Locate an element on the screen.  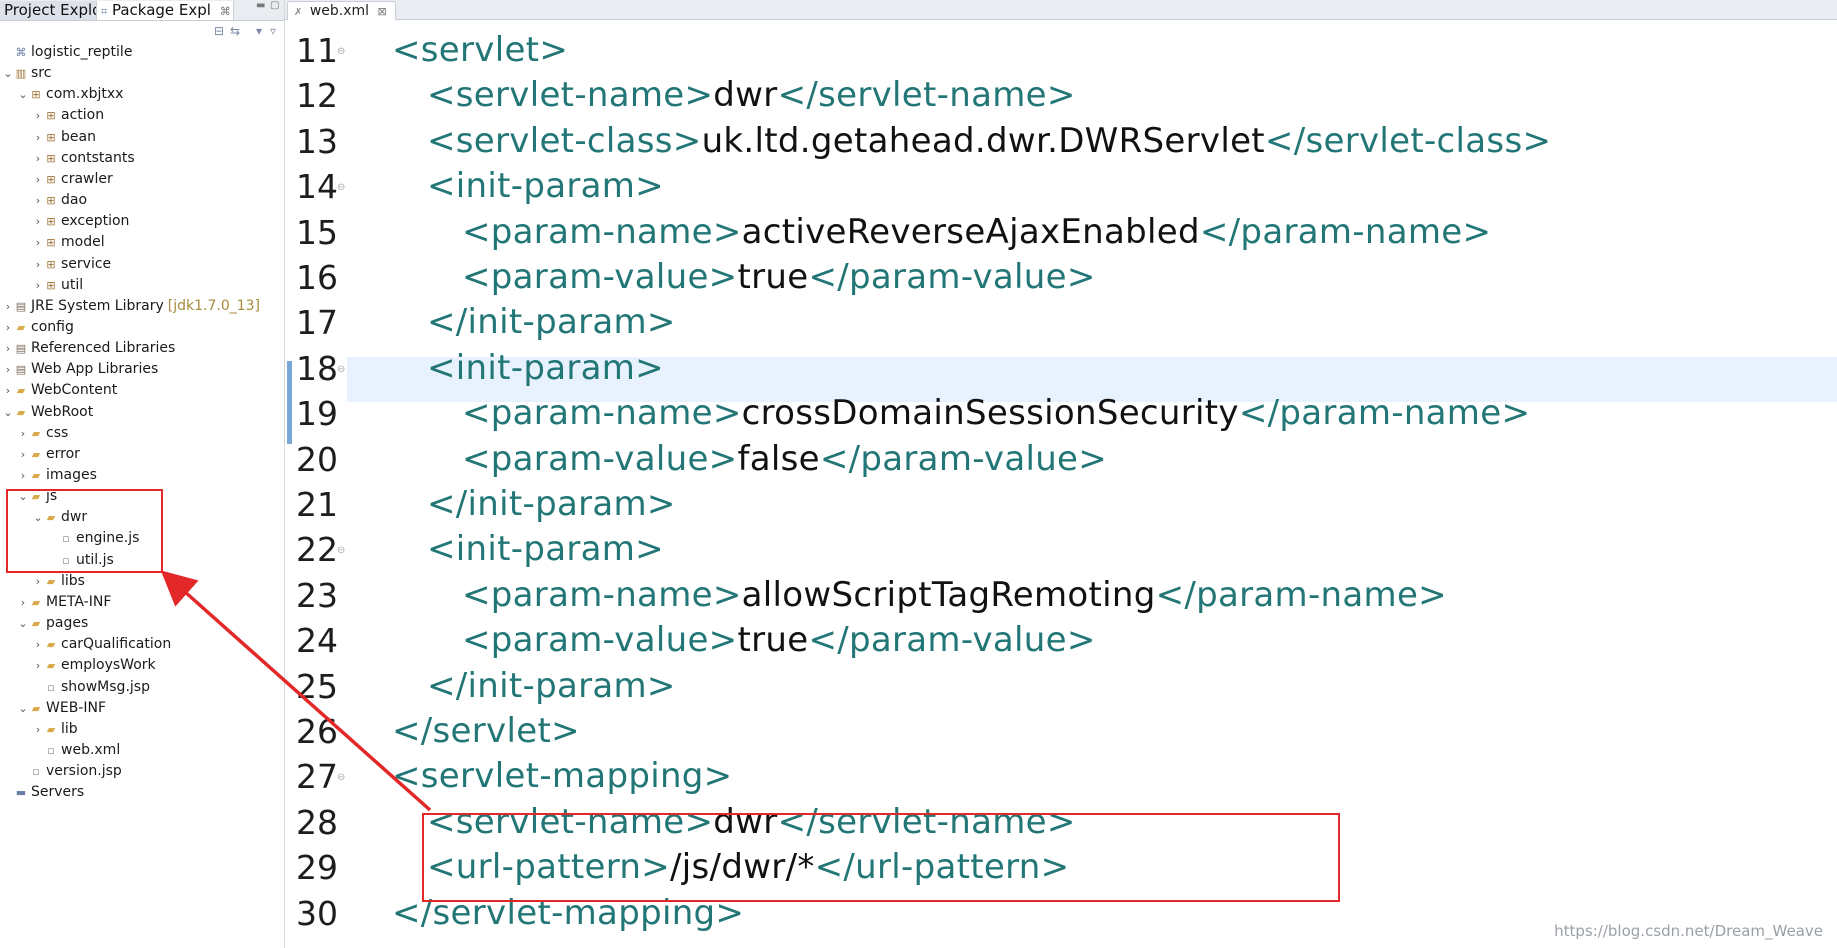
tree-item-web-xml: ▫ web.xml is located at coordinates (76, 750).